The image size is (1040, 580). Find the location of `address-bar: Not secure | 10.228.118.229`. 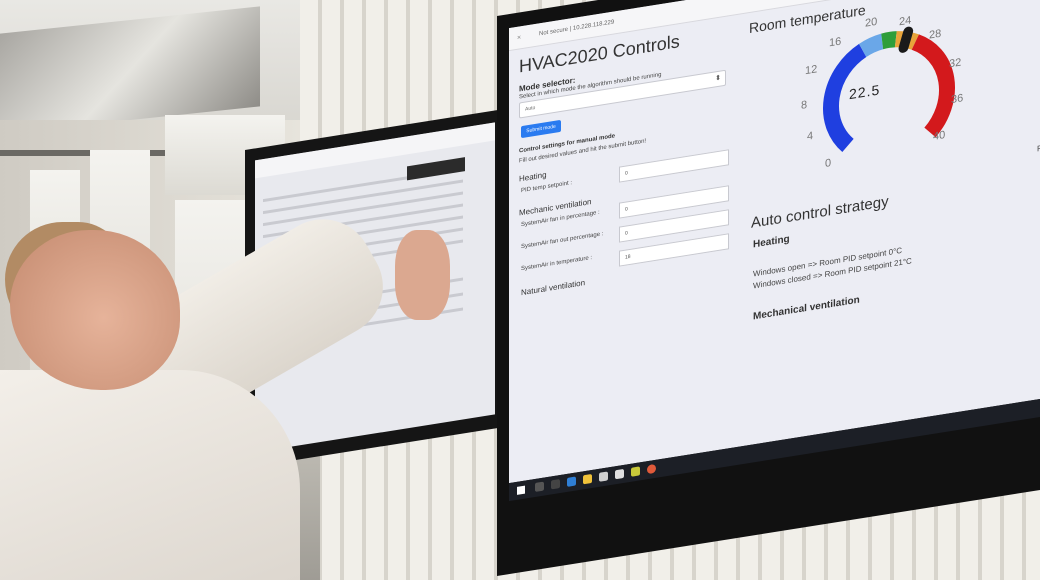

address-bar: Not secure | 10.228.118.229 is located at coordinates (576, 28).